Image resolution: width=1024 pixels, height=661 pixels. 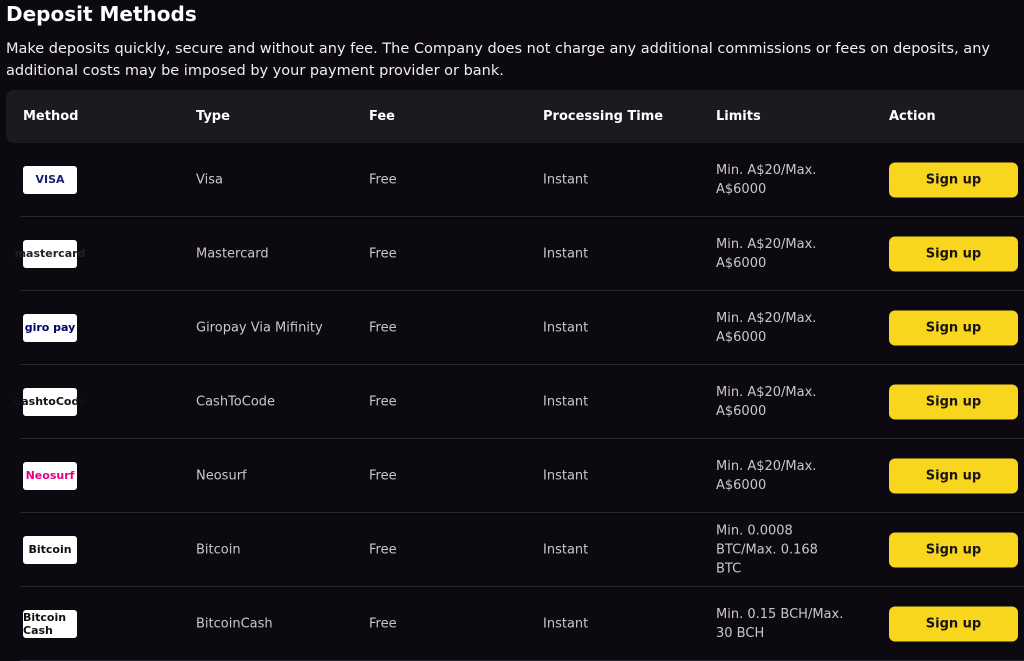 I want to click on payment-logo-icon: mastercard, so click(x=50, y=253).